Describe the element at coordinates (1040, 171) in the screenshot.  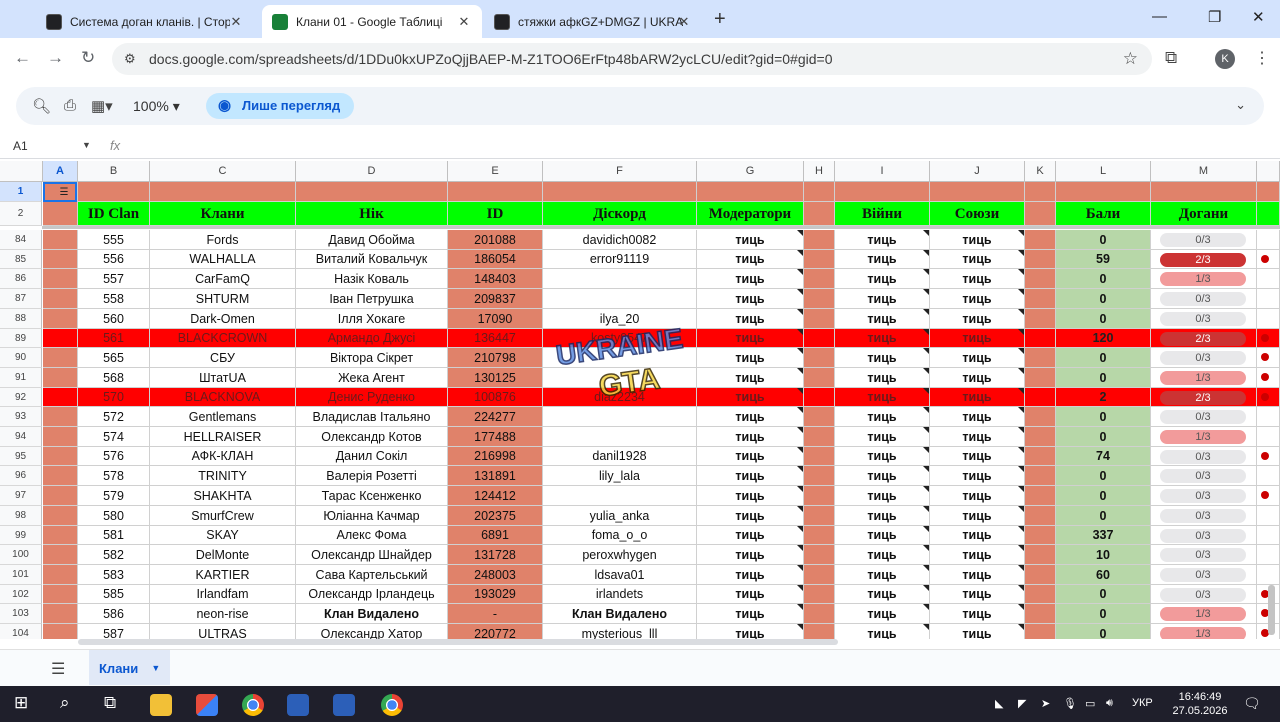
I see `column-header-k: K` at that location.